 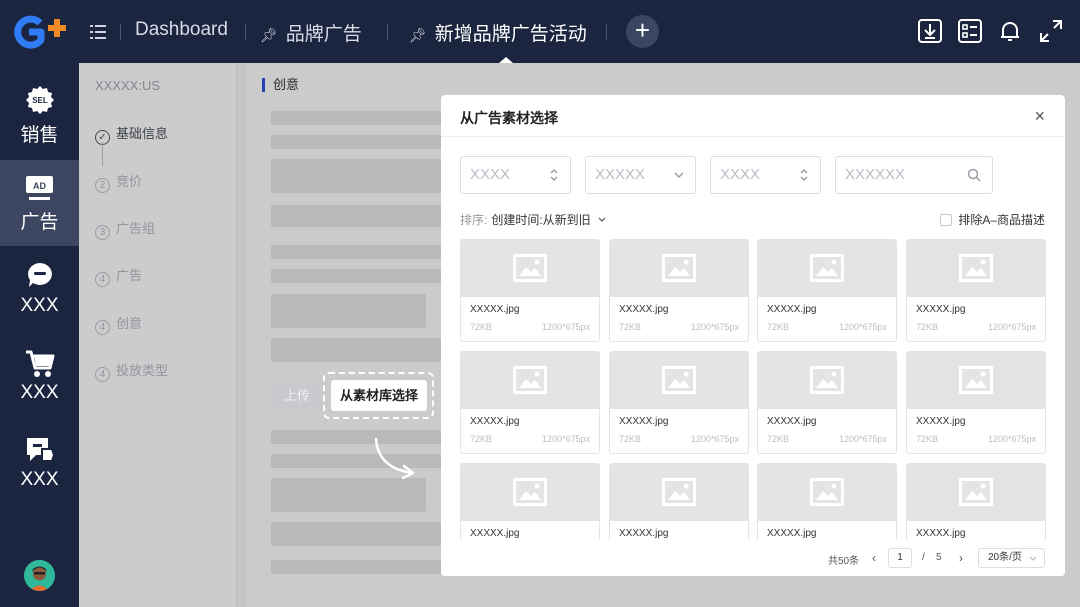 I want to click on download-icon, so click(x=930, y=31).